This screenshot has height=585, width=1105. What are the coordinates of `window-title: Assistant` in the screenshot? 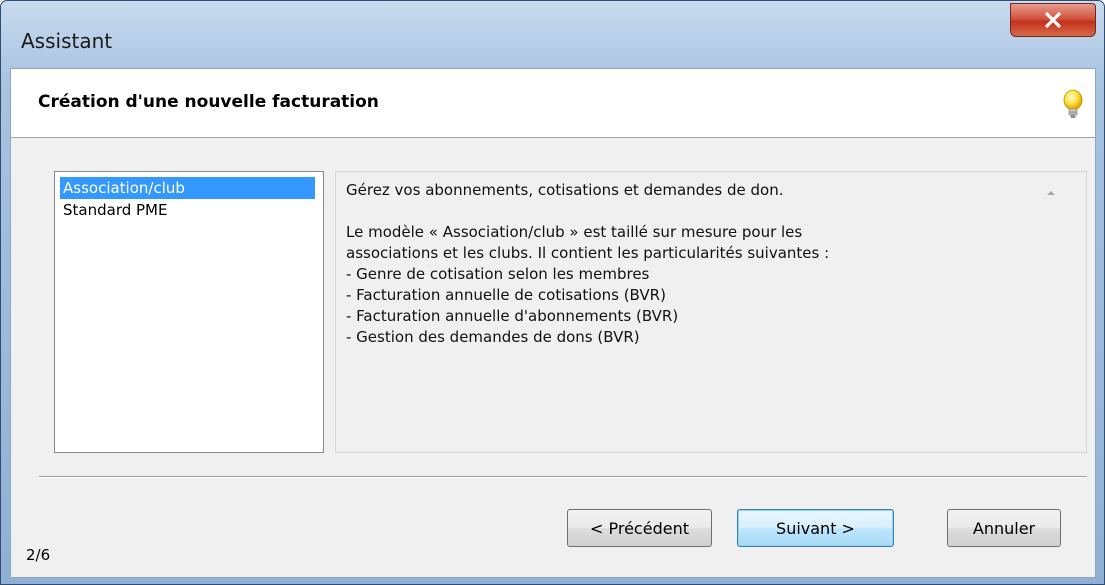 It's located at (67, 41).